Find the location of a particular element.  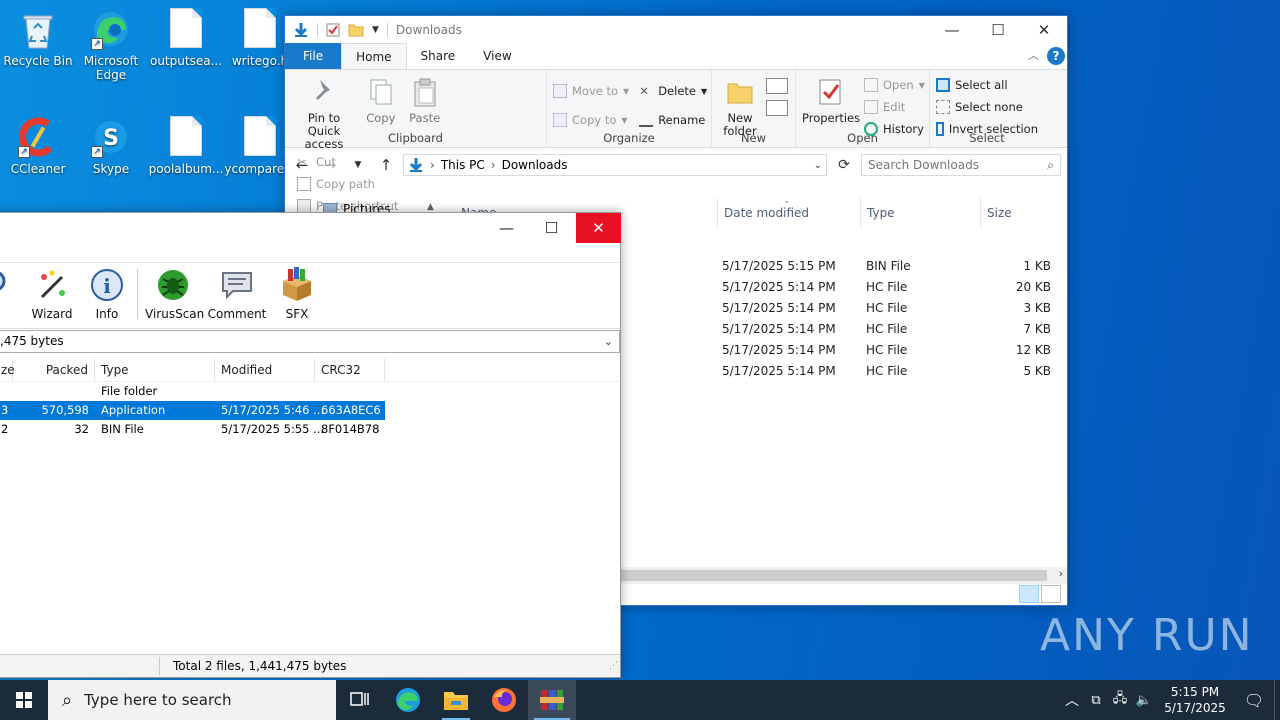

scroll-right-arrow-icon: › is located at coordinates (1061, 573).